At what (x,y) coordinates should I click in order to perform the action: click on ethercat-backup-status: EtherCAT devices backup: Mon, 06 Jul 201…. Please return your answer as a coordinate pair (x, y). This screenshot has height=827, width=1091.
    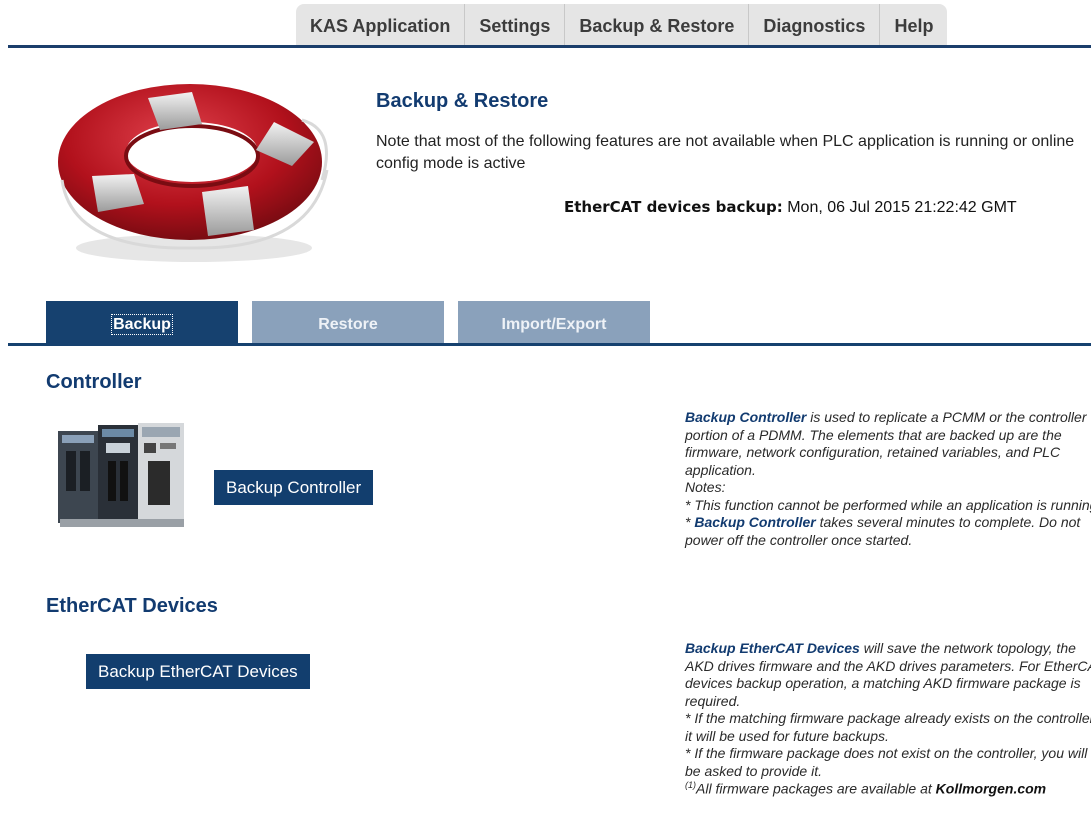
    Looking at the image, I should click on (790, 207).